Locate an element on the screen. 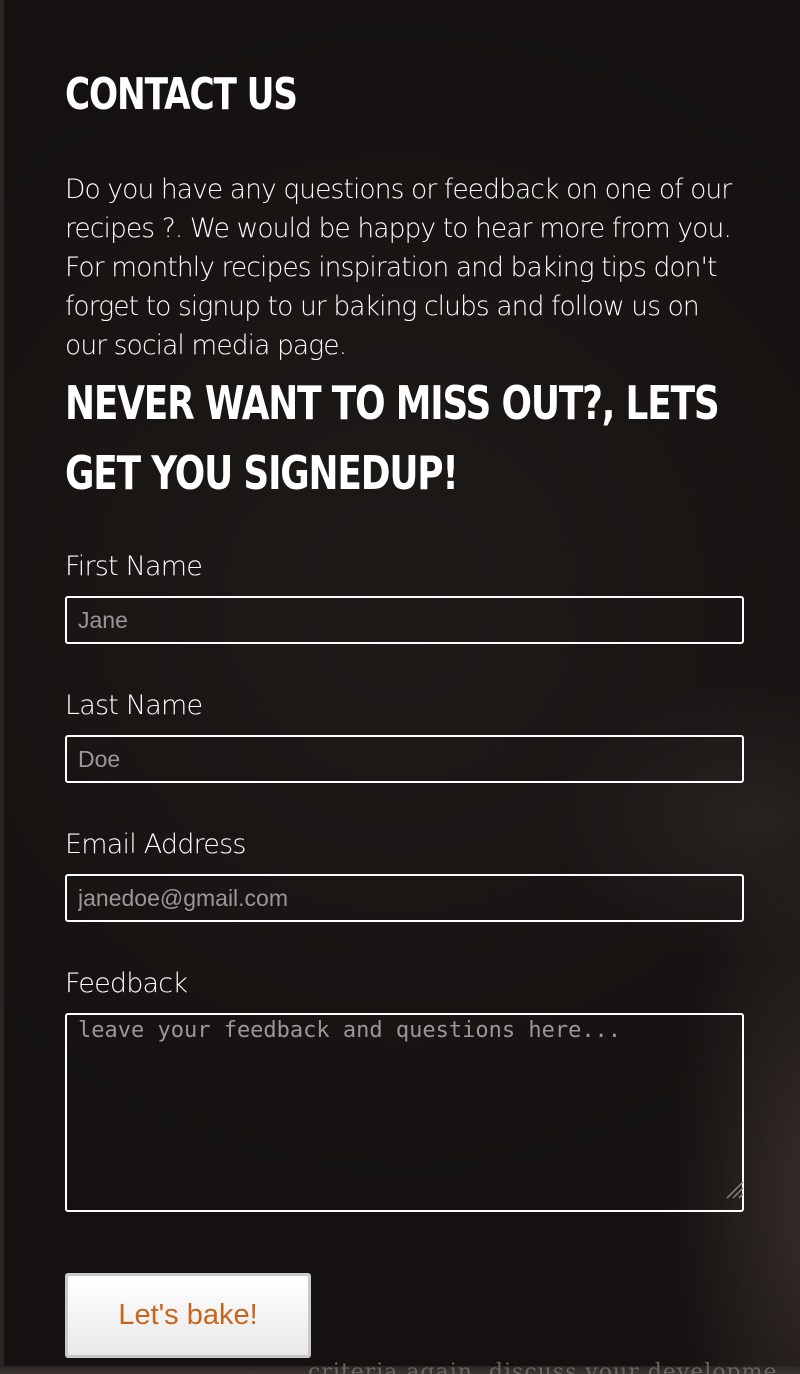 This screenshot has width=800, height=1374. footer-text-fragment: criteria again, discuss your developme is located at coordinates (543, 1367).